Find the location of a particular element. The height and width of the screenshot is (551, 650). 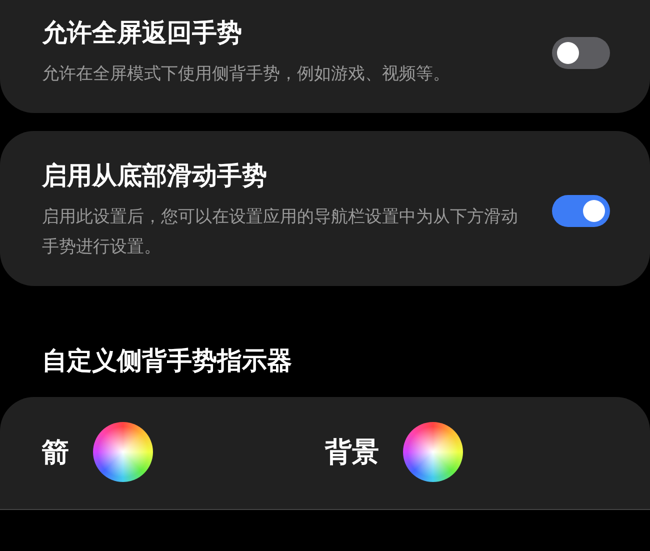

setting-title: 启用从底部滑动手势 is located at coordinates (155, 176).